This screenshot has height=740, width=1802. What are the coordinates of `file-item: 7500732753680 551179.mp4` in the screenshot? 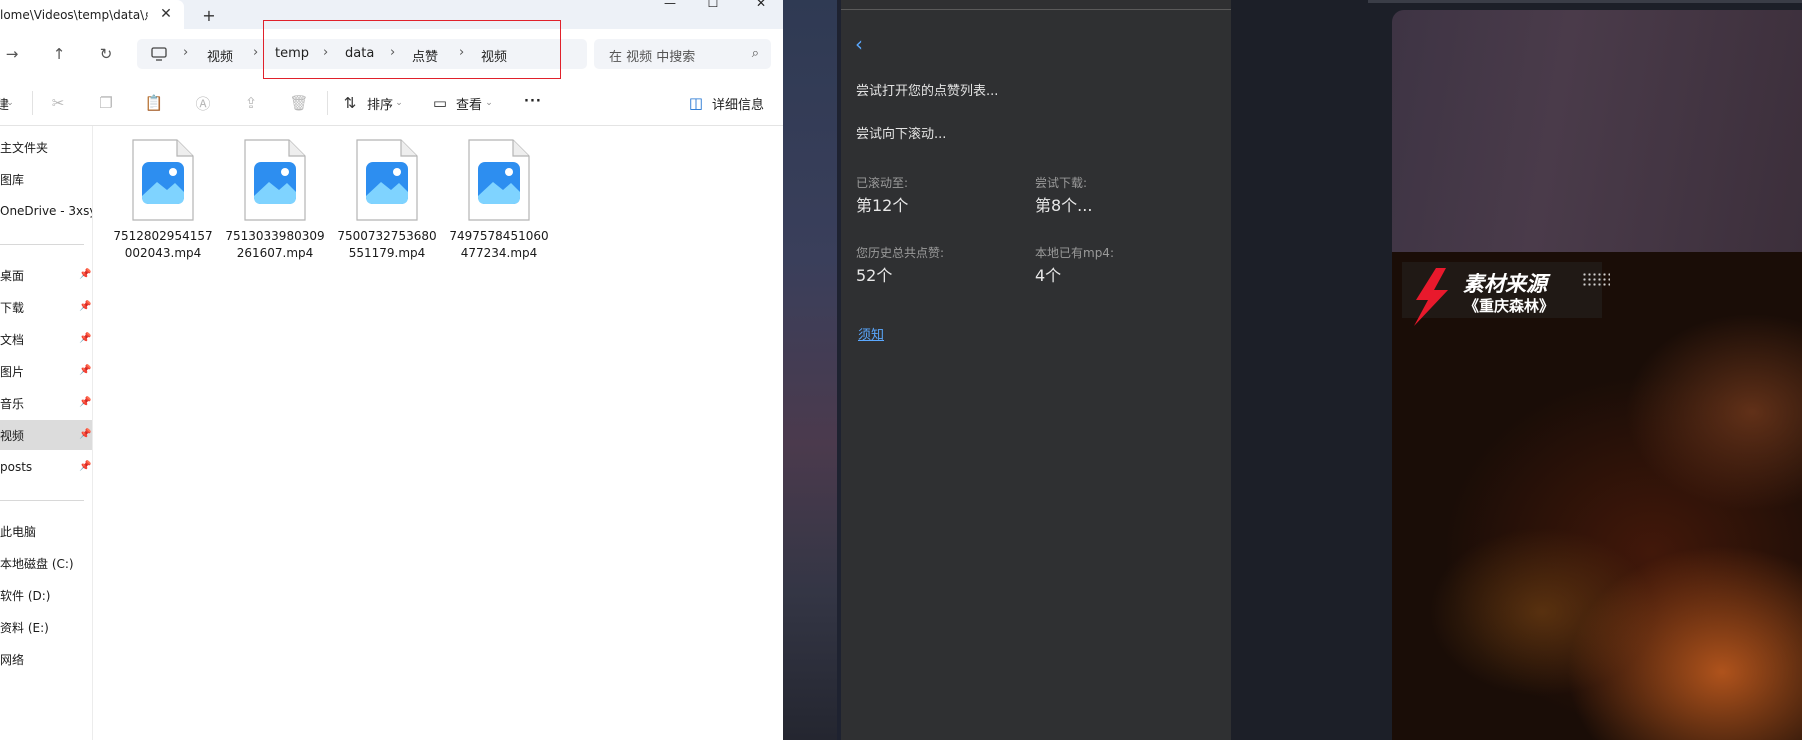 It's located at (387, 208).